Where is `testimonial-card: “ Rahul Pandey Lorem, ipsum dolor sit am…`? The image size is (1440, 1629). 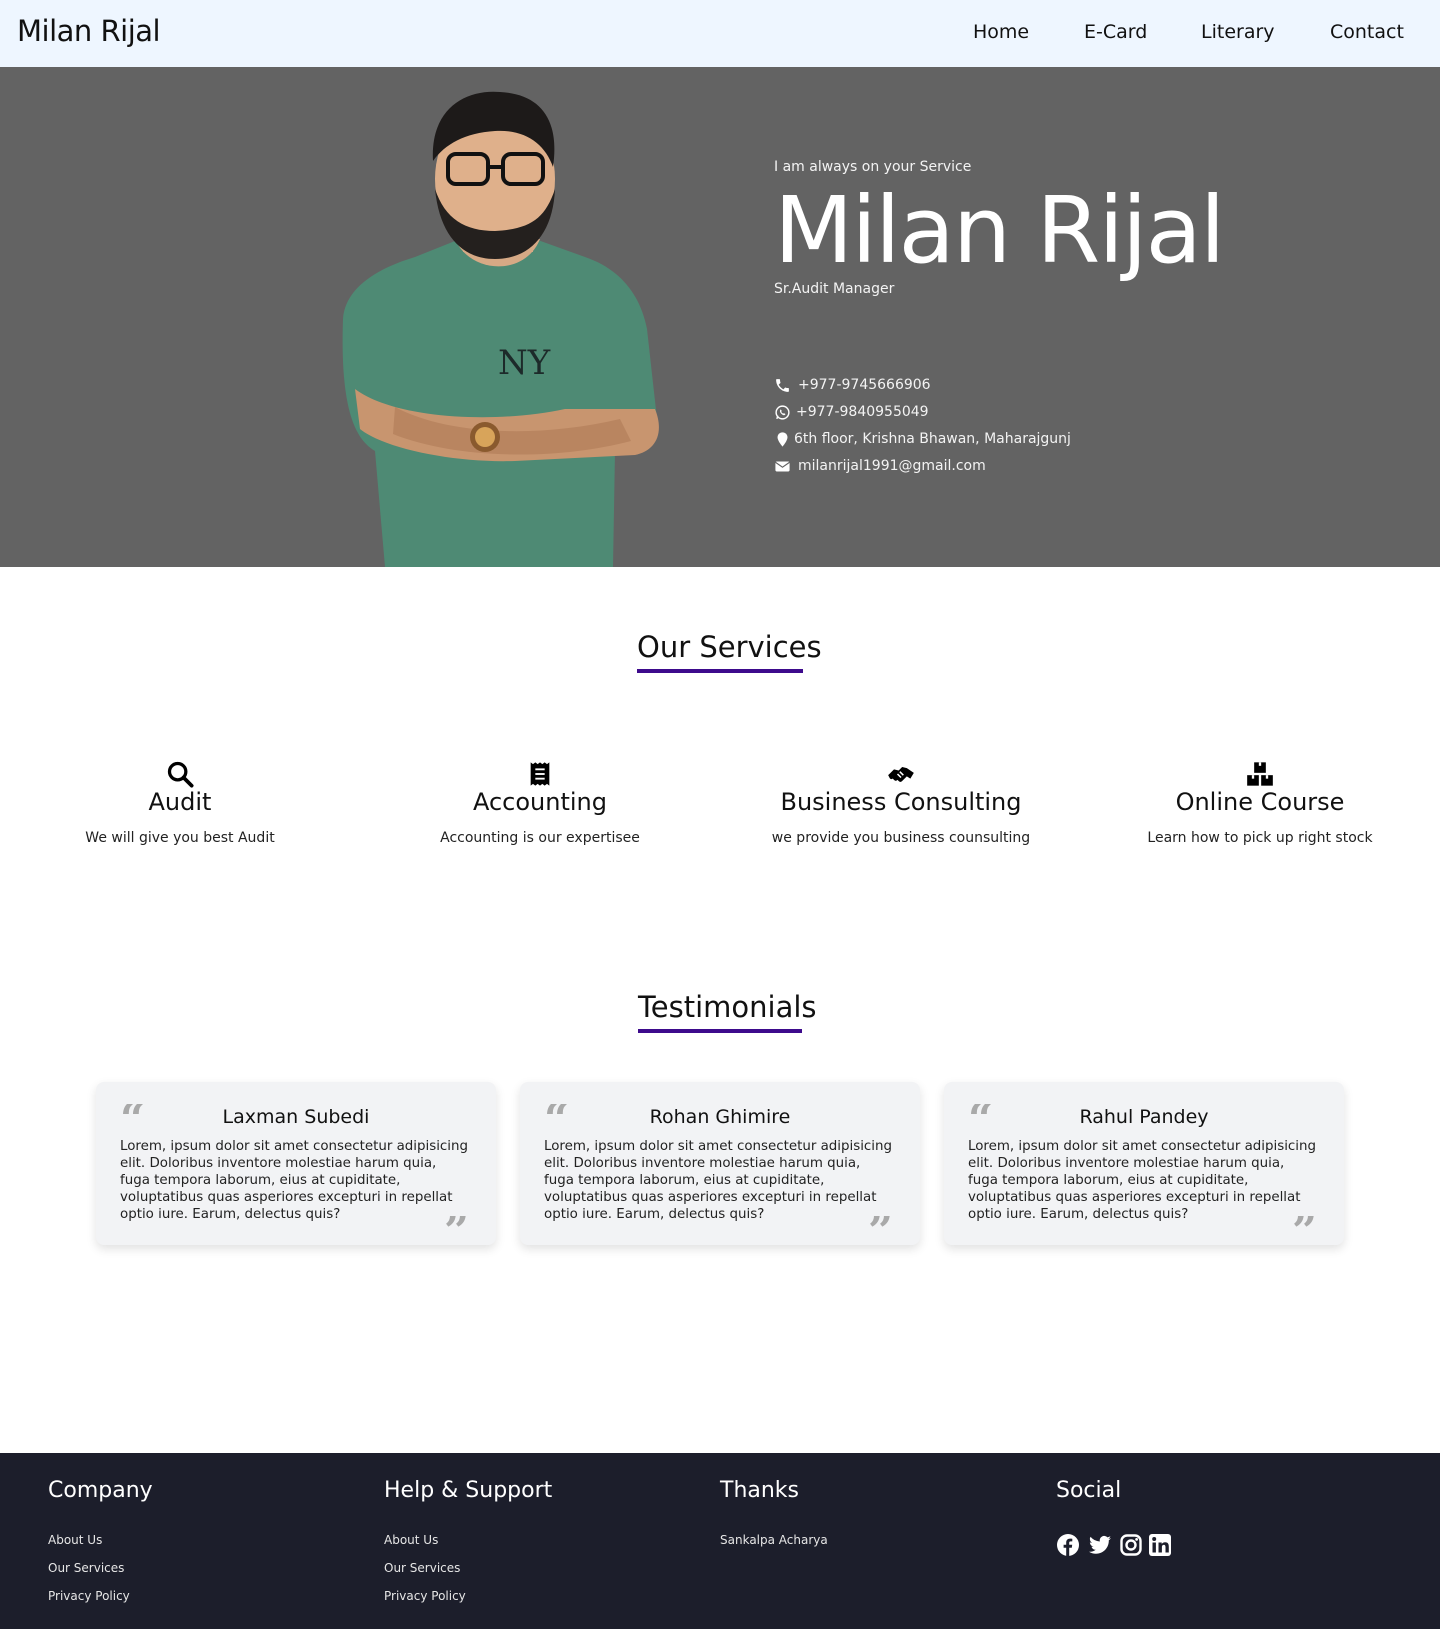 testimonial-card: “ Rahul Pandey Lorem, ipsum dolor sit am… is located at coordinates (1144, 1163).